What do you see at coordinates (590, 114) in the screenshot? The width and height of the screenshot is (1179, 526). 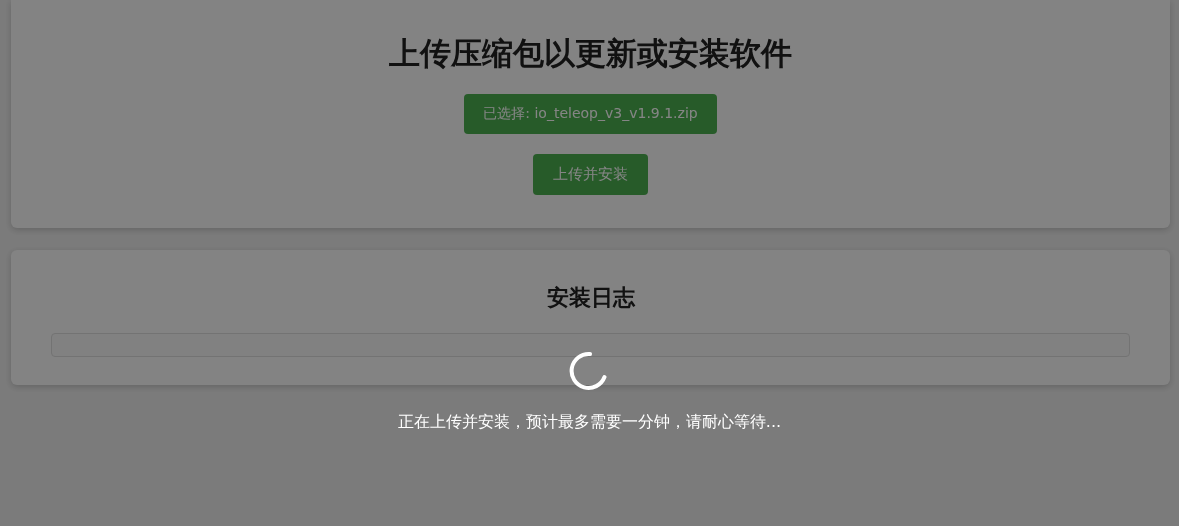 I see `file-select-button: 已选择: io_teleop_v3_v1.9.1.zip` at bounding box center [590, 114].